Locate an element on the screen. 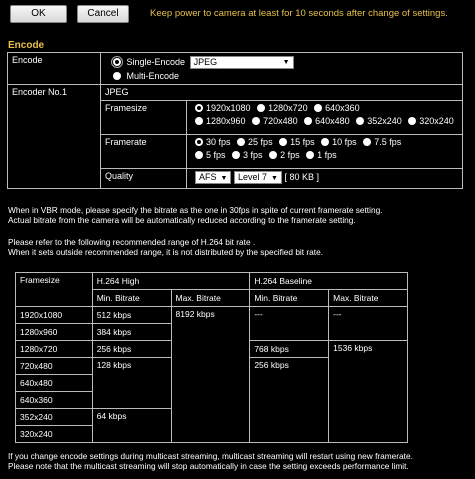 Image resolution: width=475 pixels, height=479 pixels. framerate-option: 30 fps is located at coordinates (218, 141).